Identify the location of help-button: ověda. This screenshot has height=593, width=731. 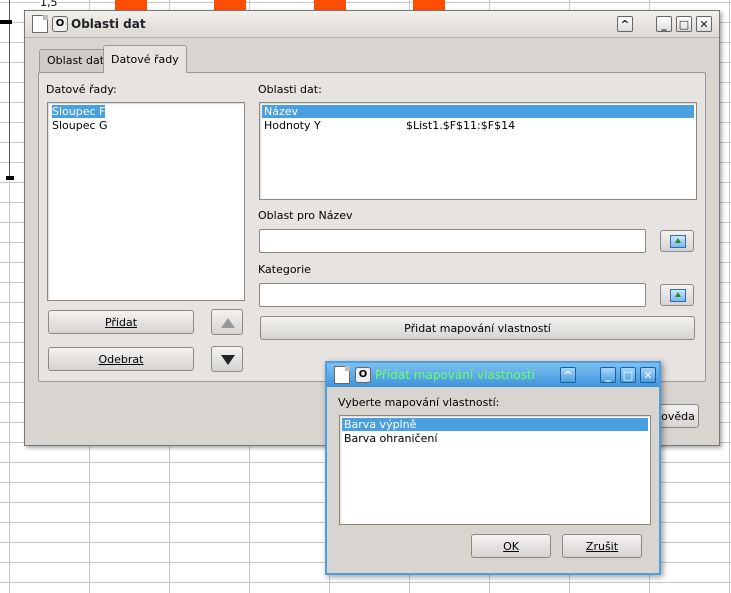
(678, 416).